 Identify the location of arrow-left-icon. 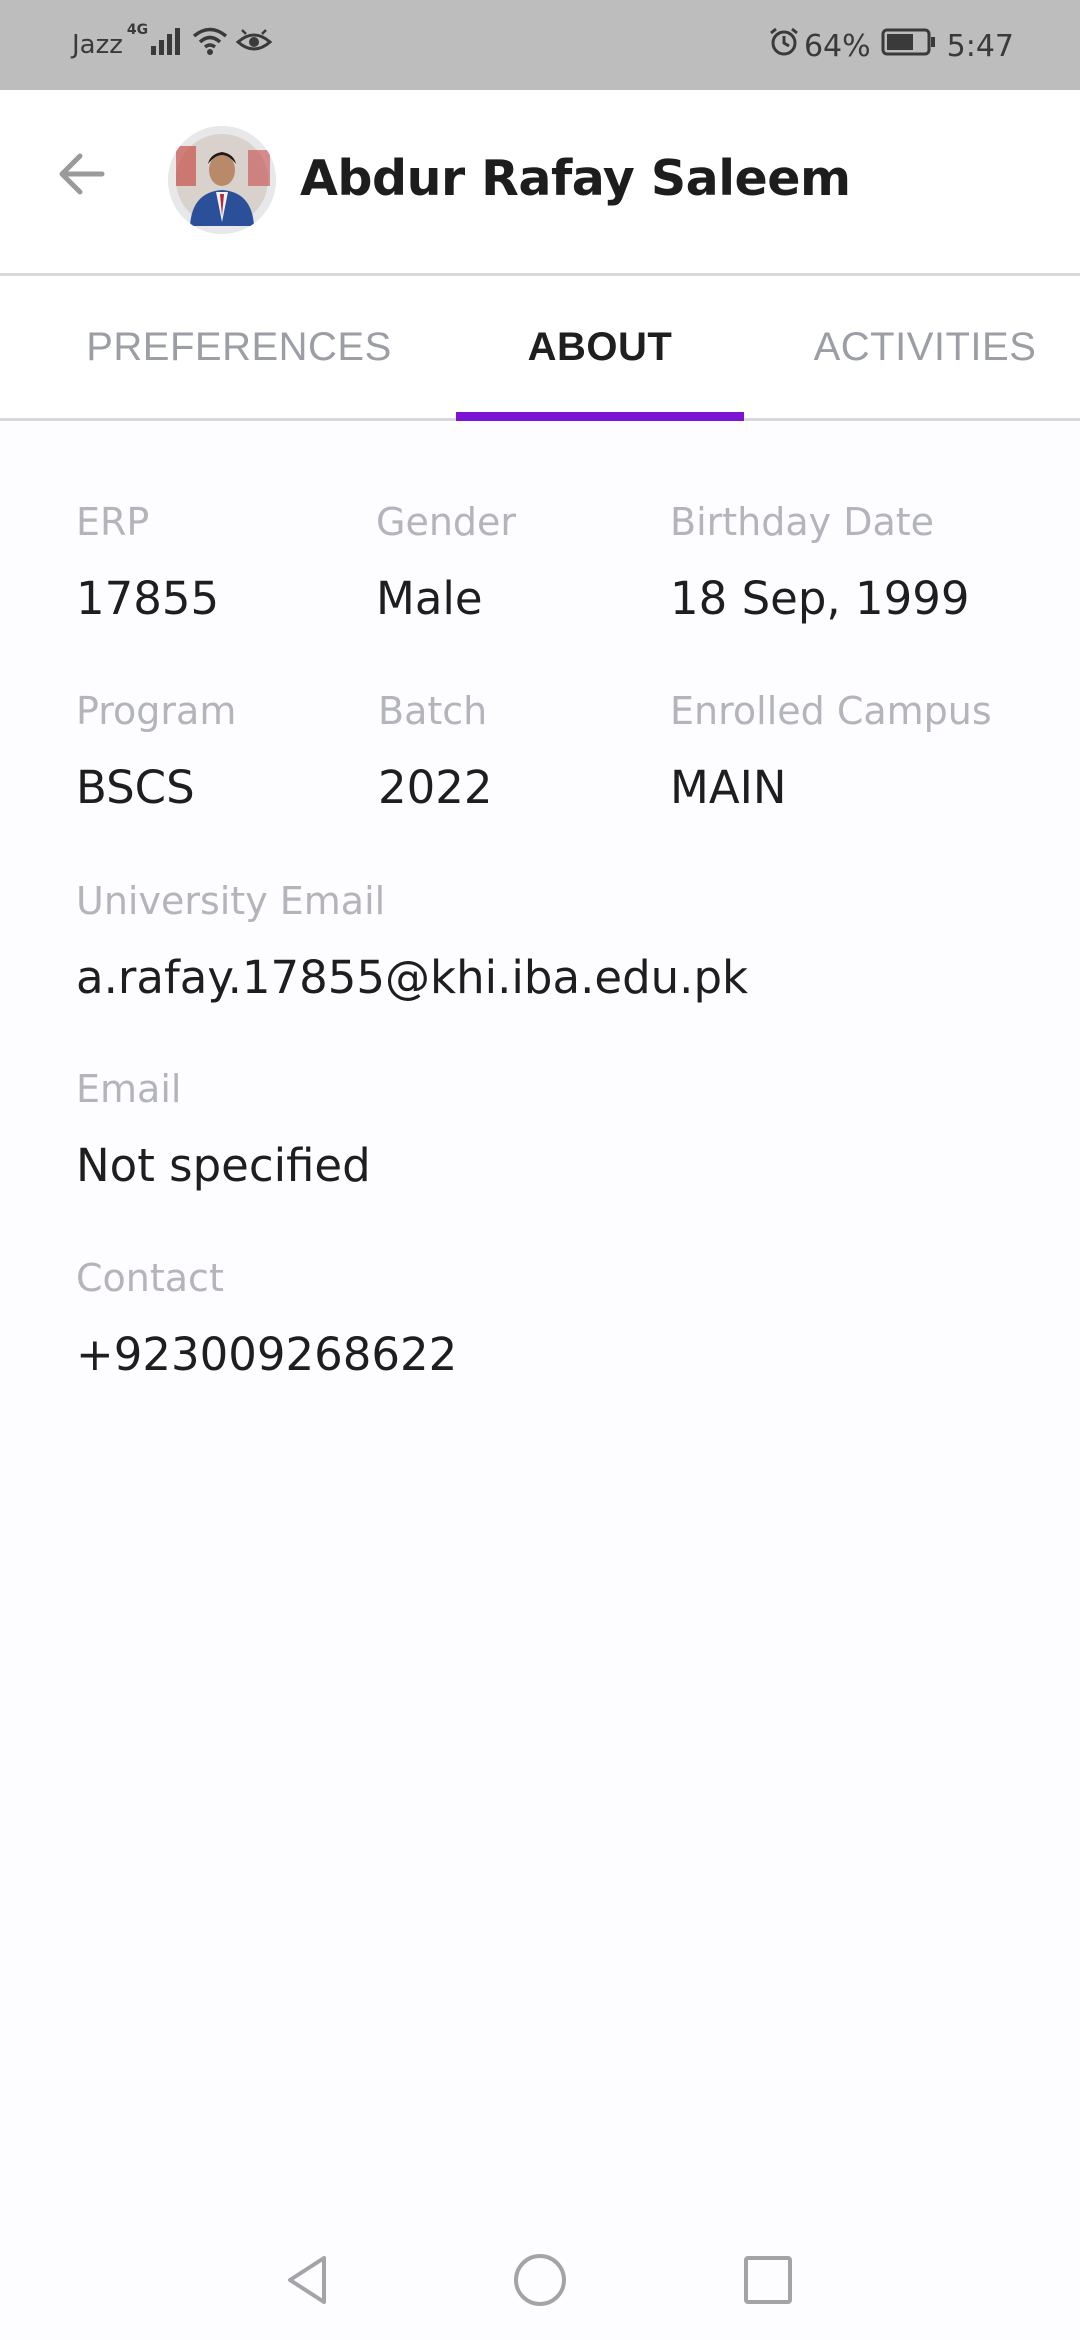
(82, 174).